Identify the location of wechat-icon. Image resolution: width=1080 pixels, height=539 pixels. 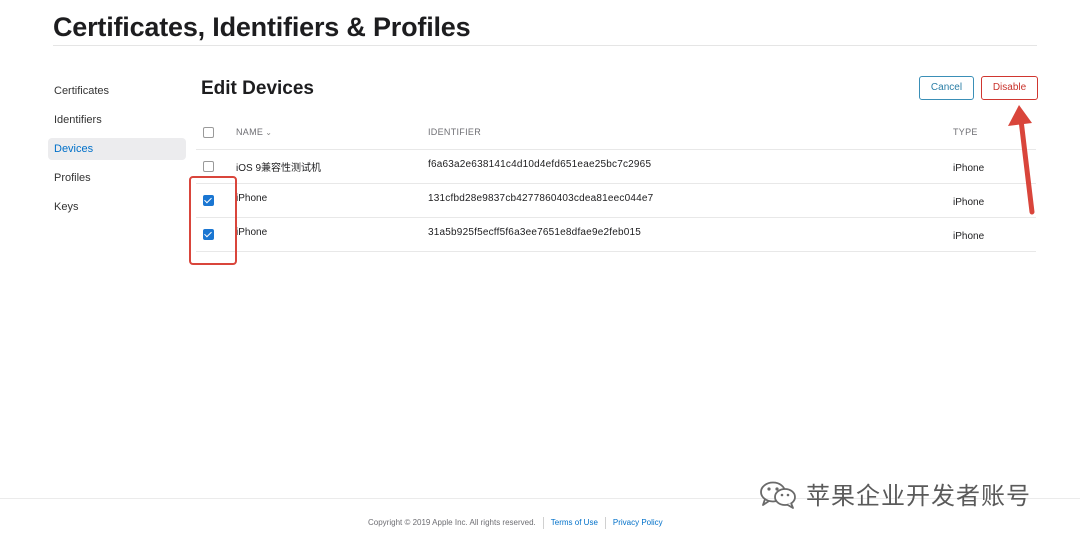
(778, 495).